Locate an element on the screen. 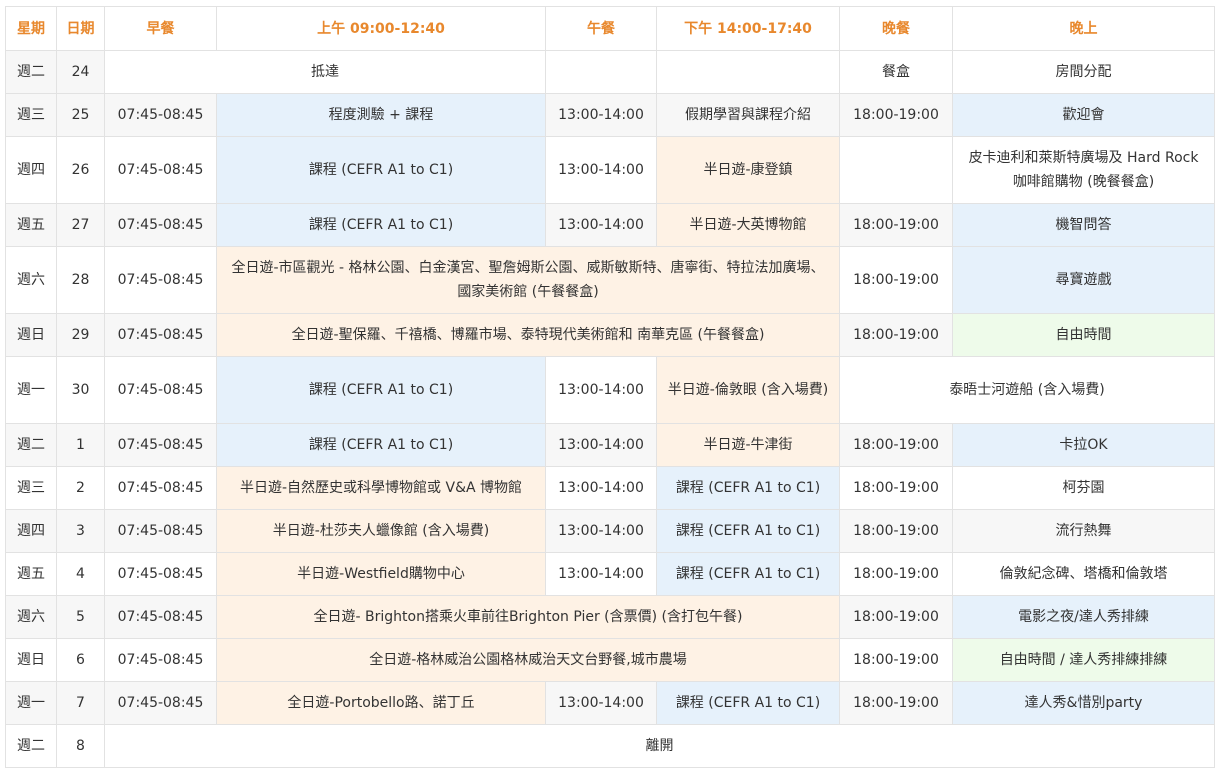  table-row: 週二 8 離開 is located at coordinates (610, 746).